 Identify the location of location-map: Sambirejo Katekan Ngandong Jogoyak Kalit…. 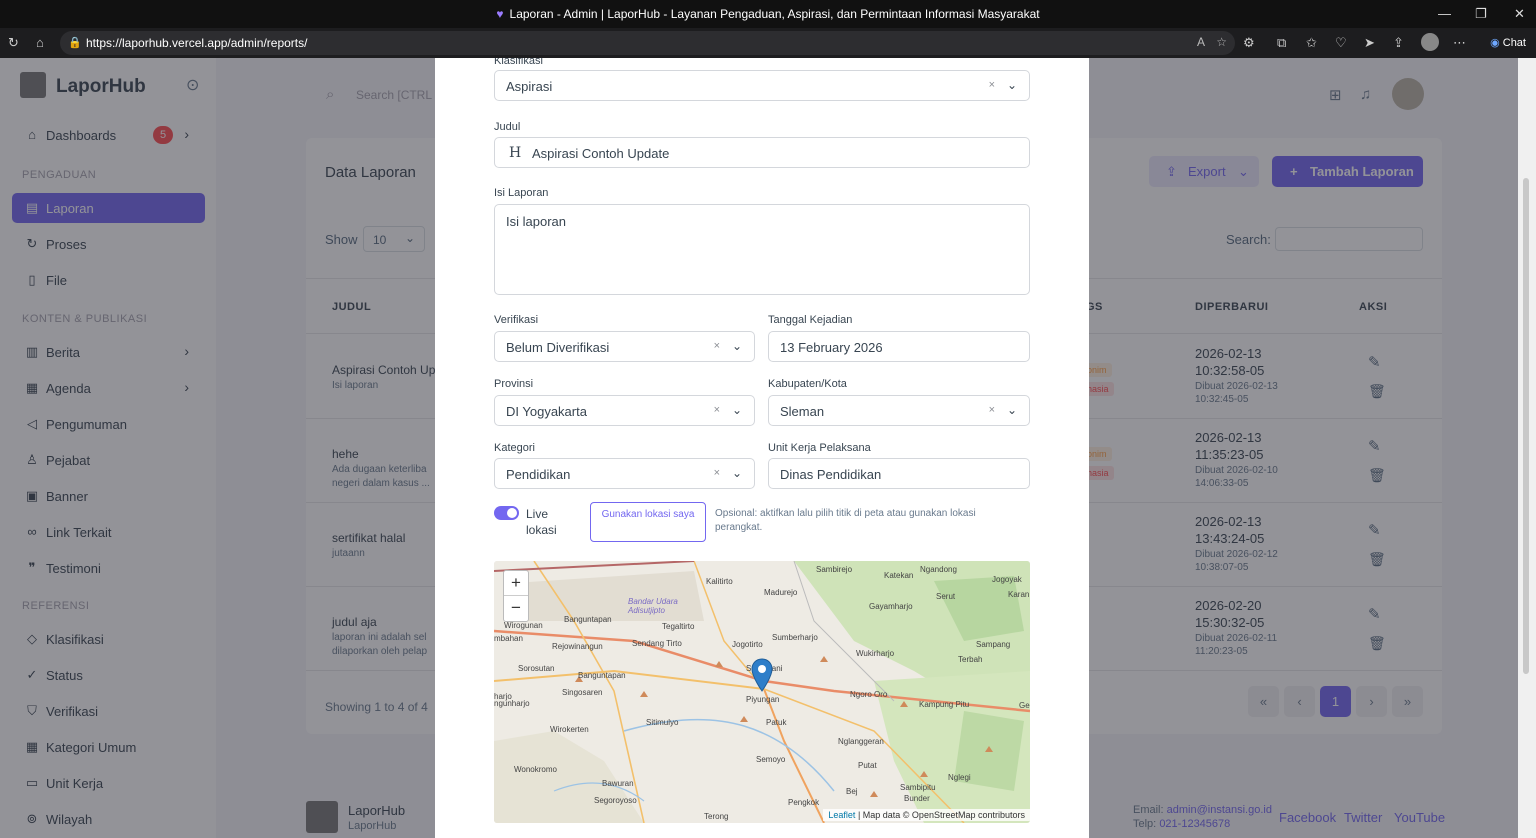
(762, 692).